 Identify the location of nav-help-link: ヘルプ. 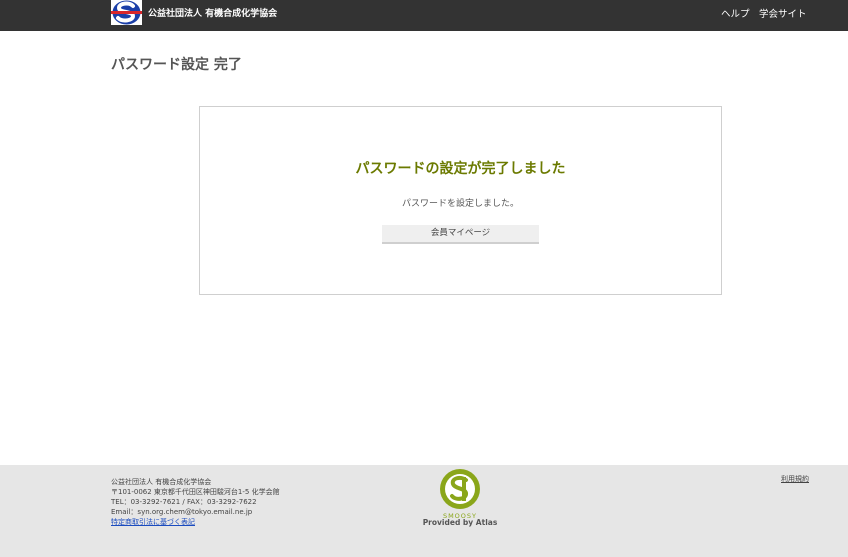
(735, 13).